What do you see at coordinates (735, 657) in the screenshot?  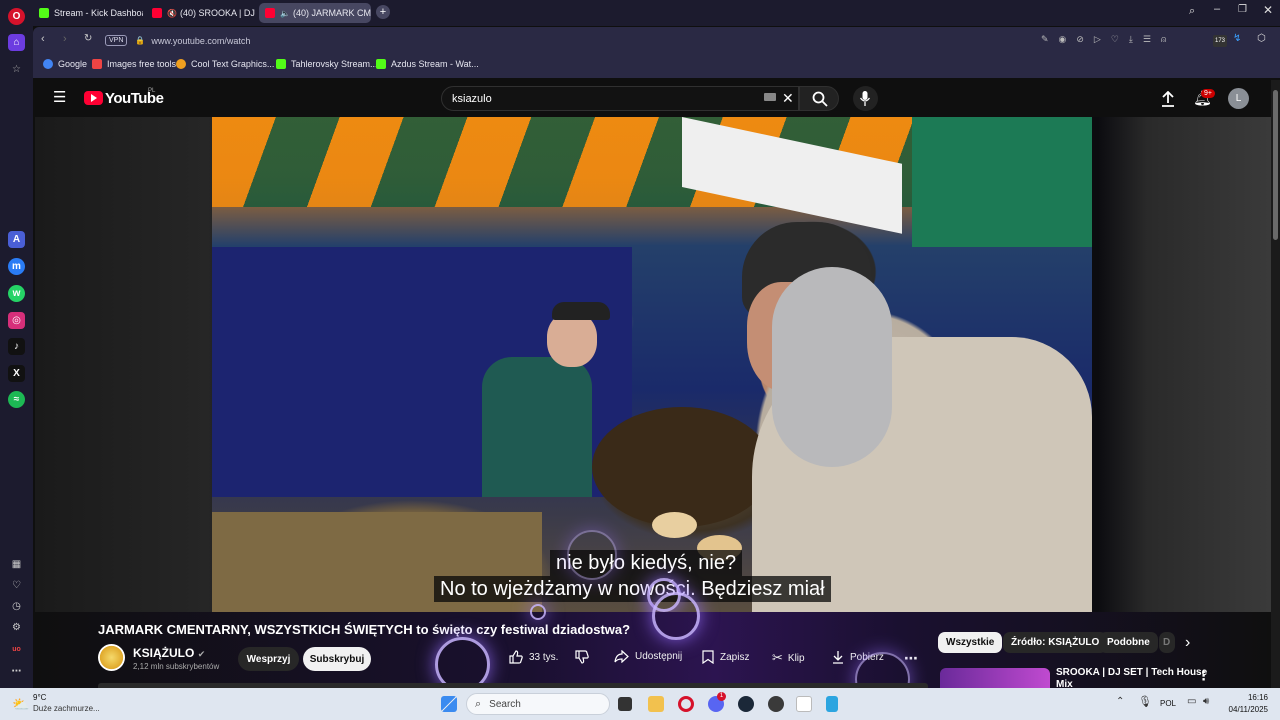 I see `save-label: Zapisz` at bounding box center [735, 657].